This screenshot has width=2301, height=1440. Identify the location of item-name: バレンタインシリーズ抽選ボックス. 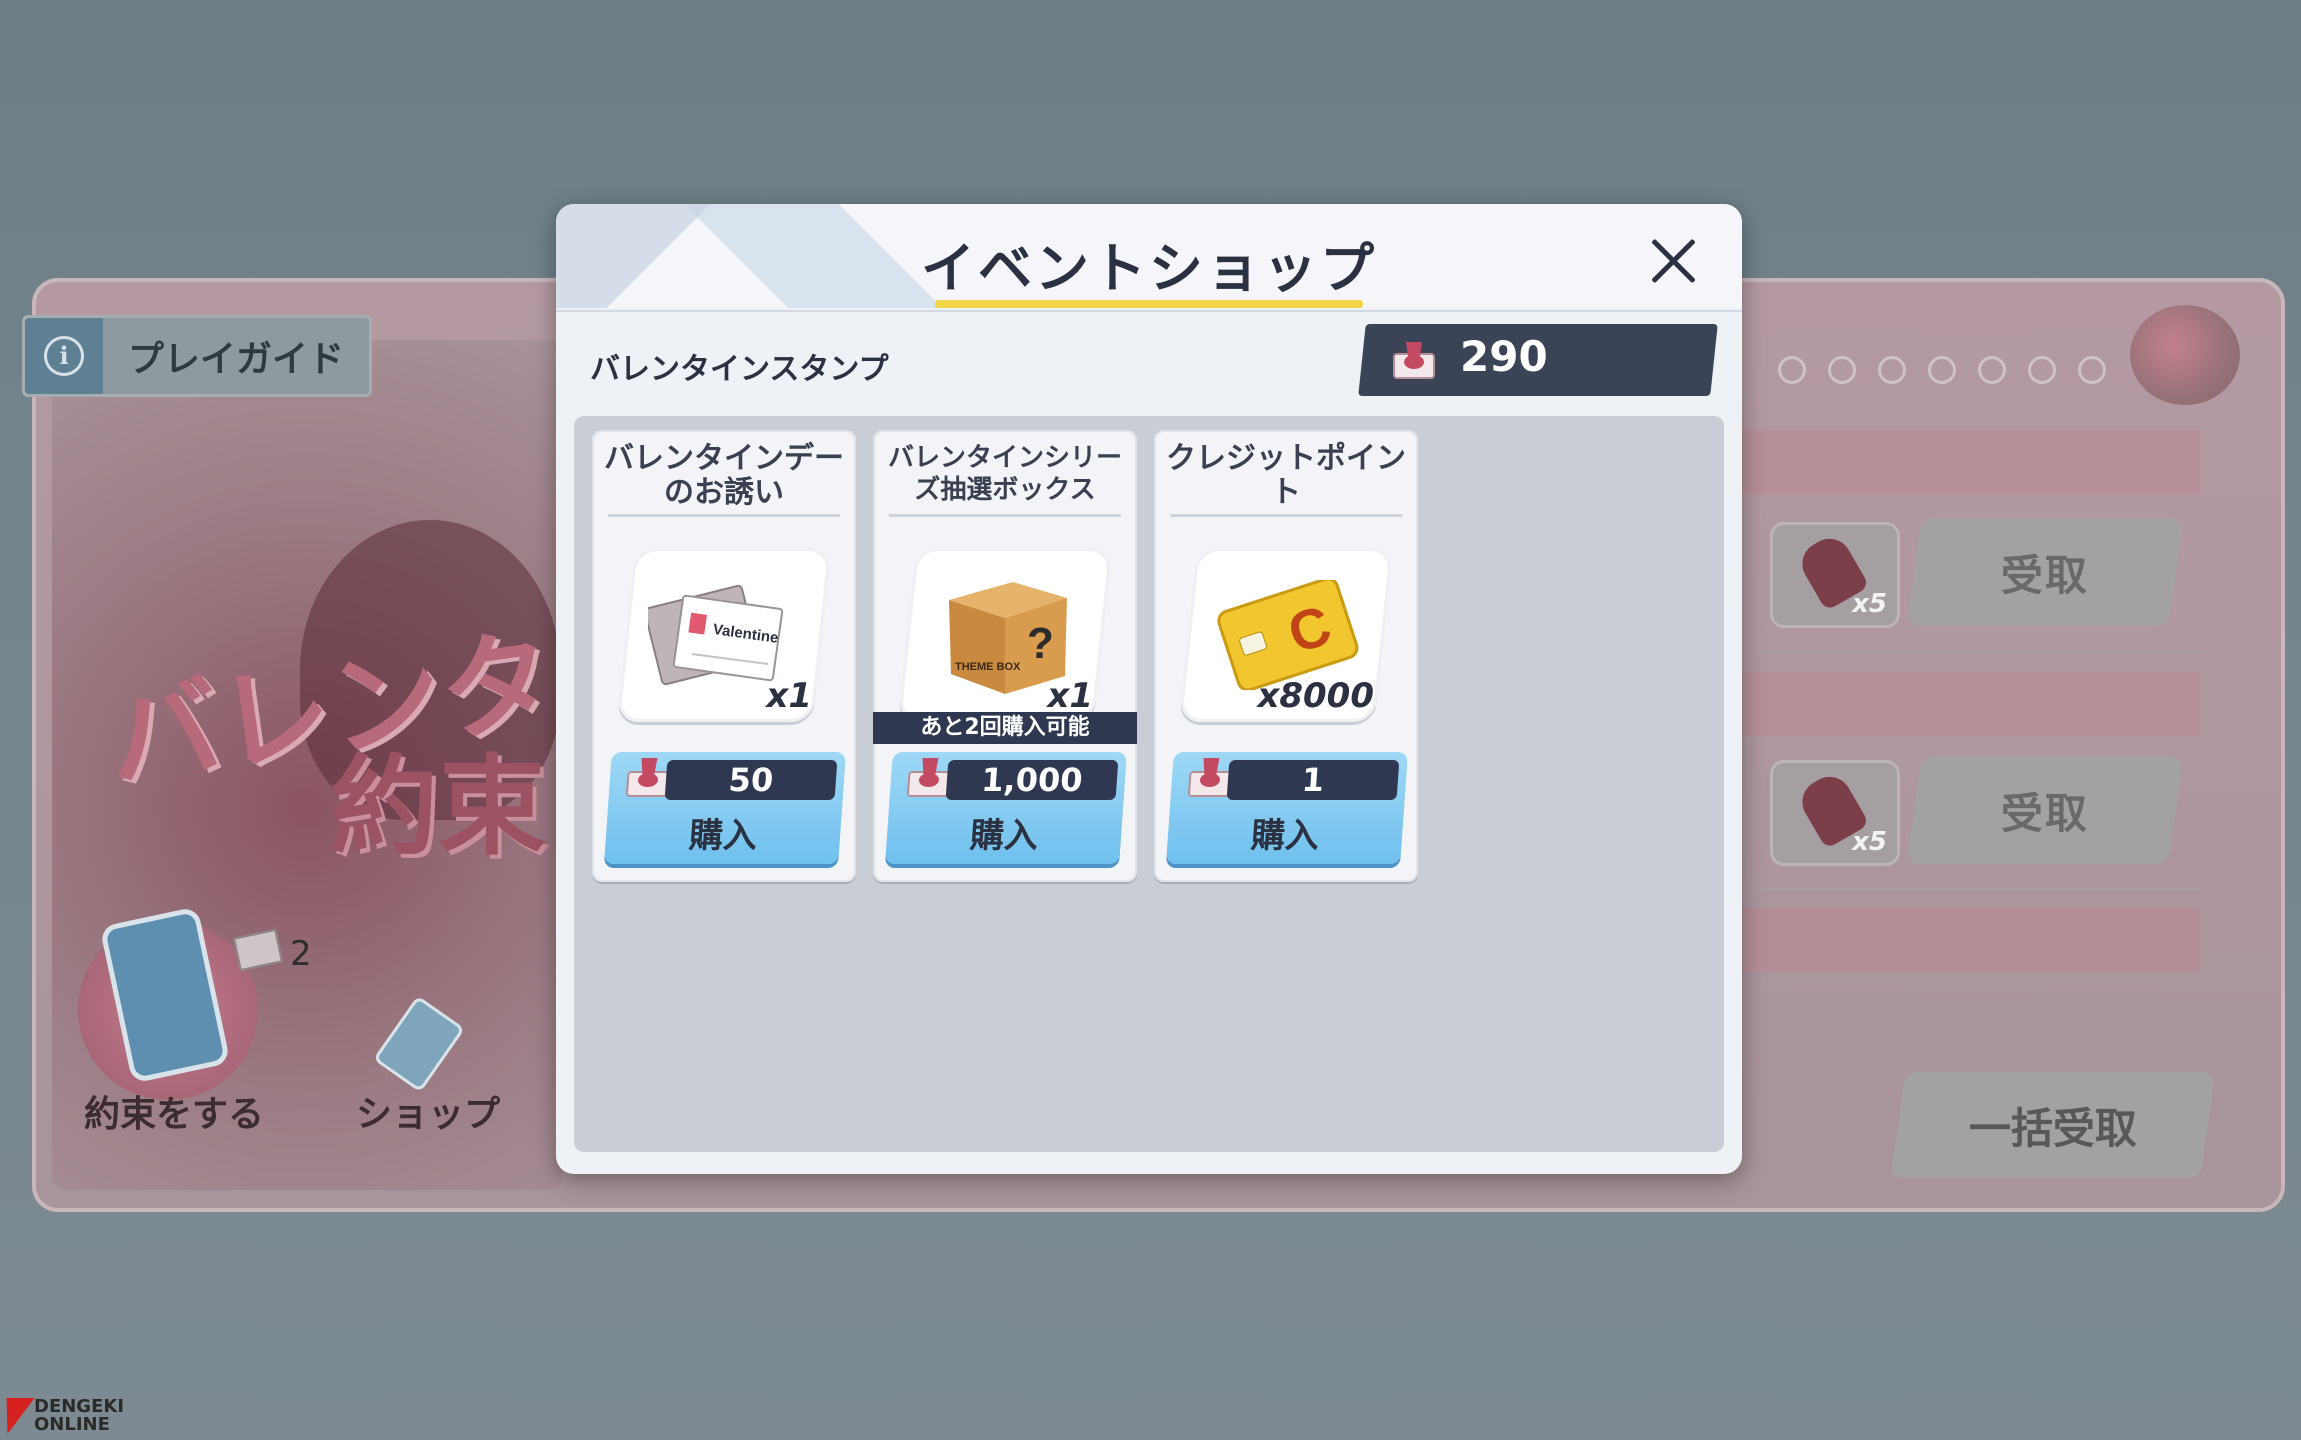
(1004, 474).